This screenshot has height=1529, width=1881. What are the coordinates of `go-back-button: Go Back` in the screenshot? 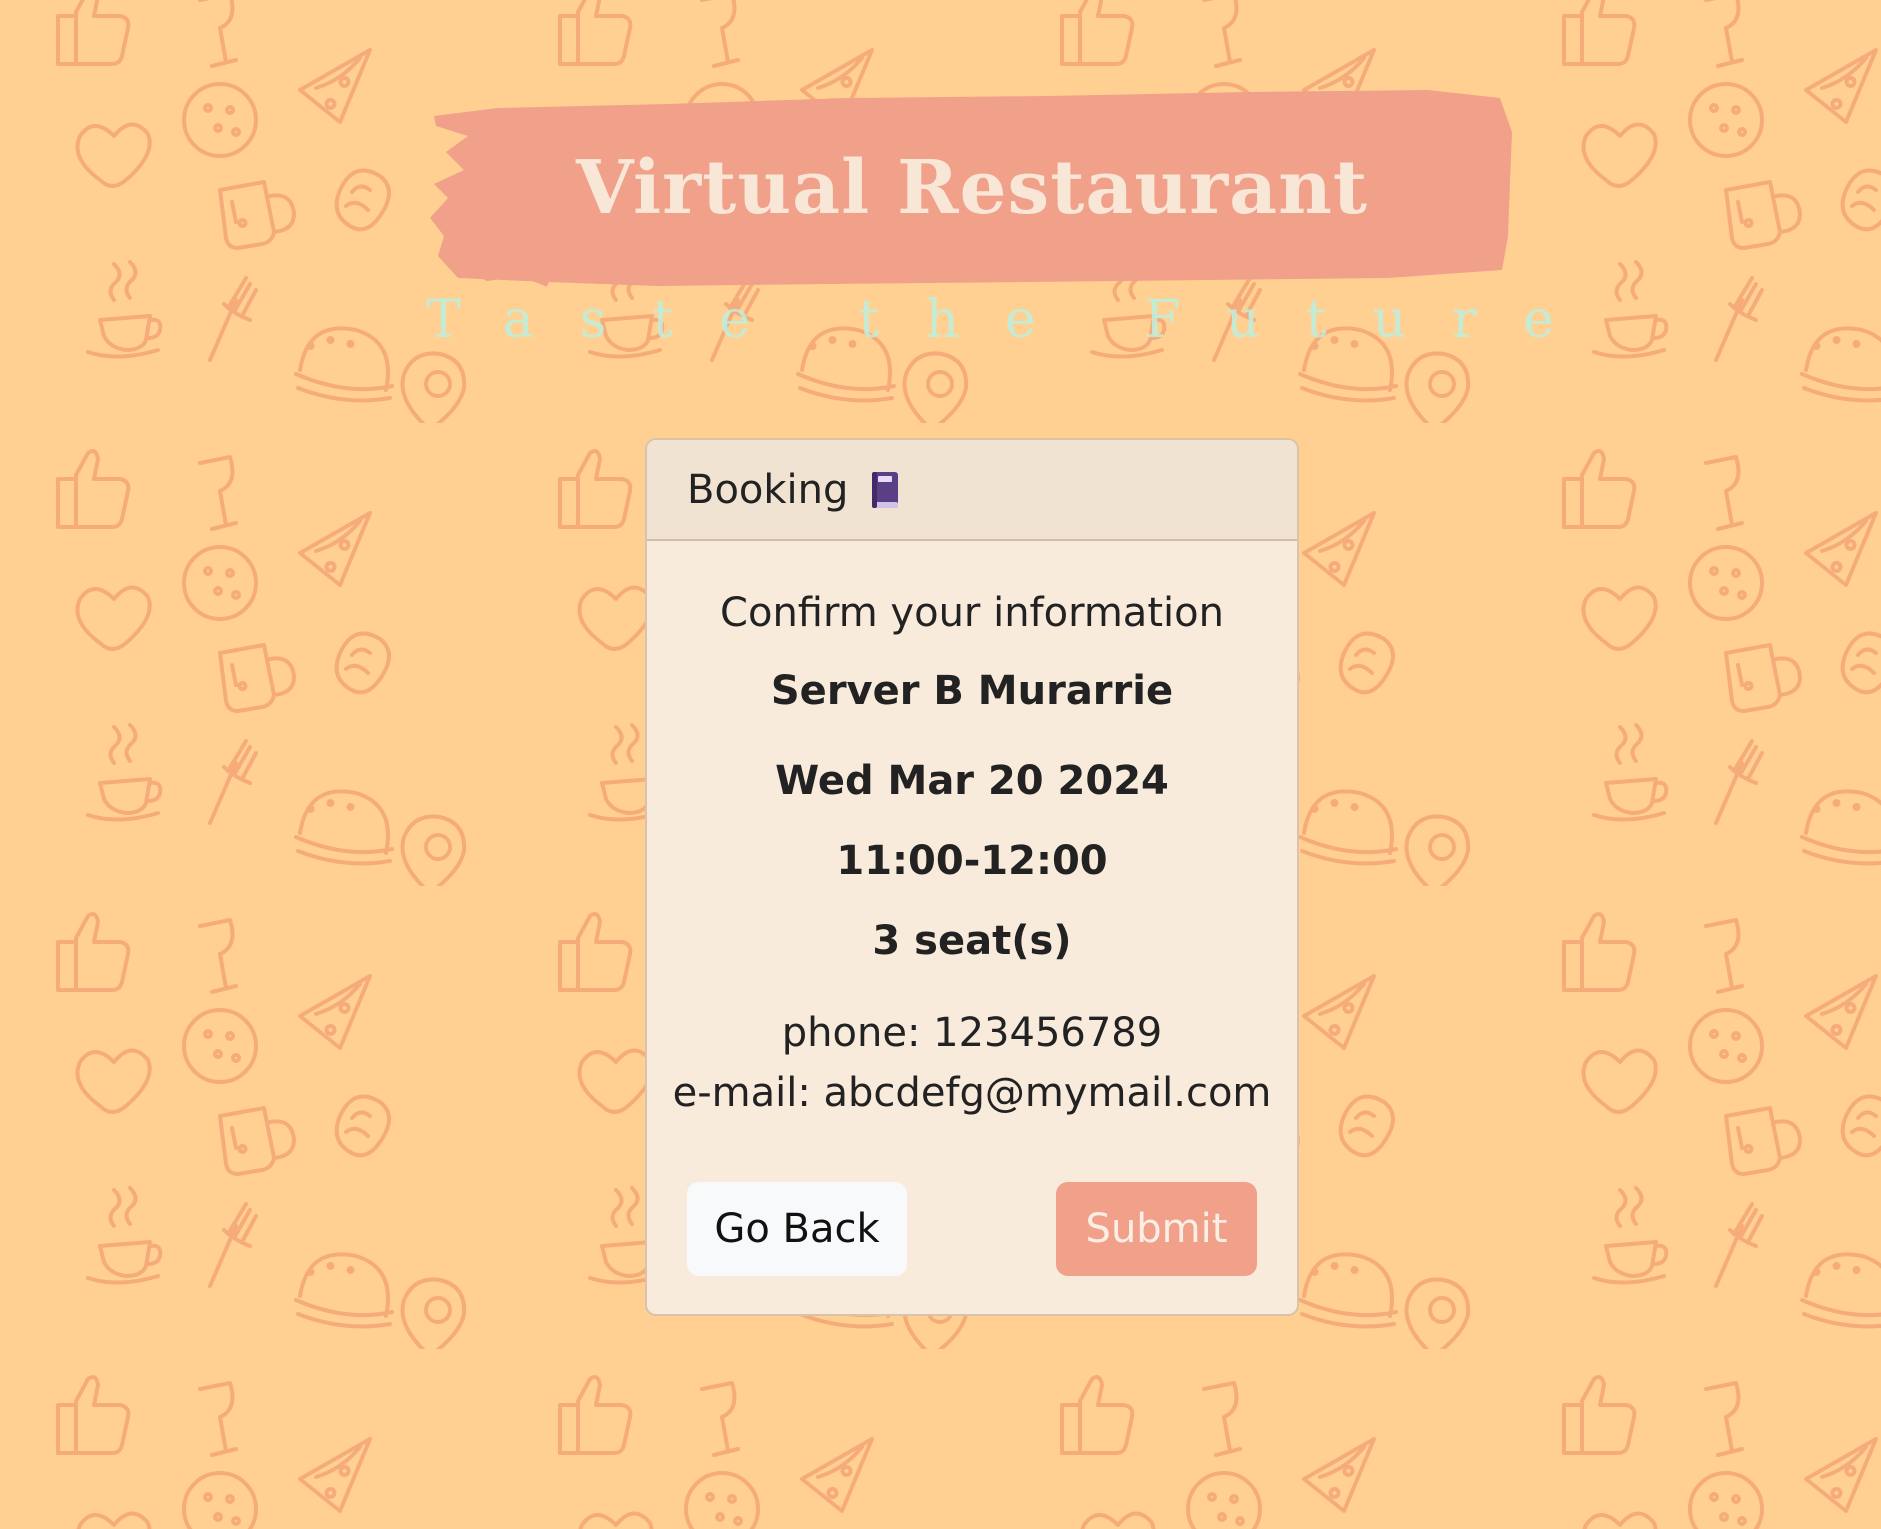 It's located at (797, 1229).